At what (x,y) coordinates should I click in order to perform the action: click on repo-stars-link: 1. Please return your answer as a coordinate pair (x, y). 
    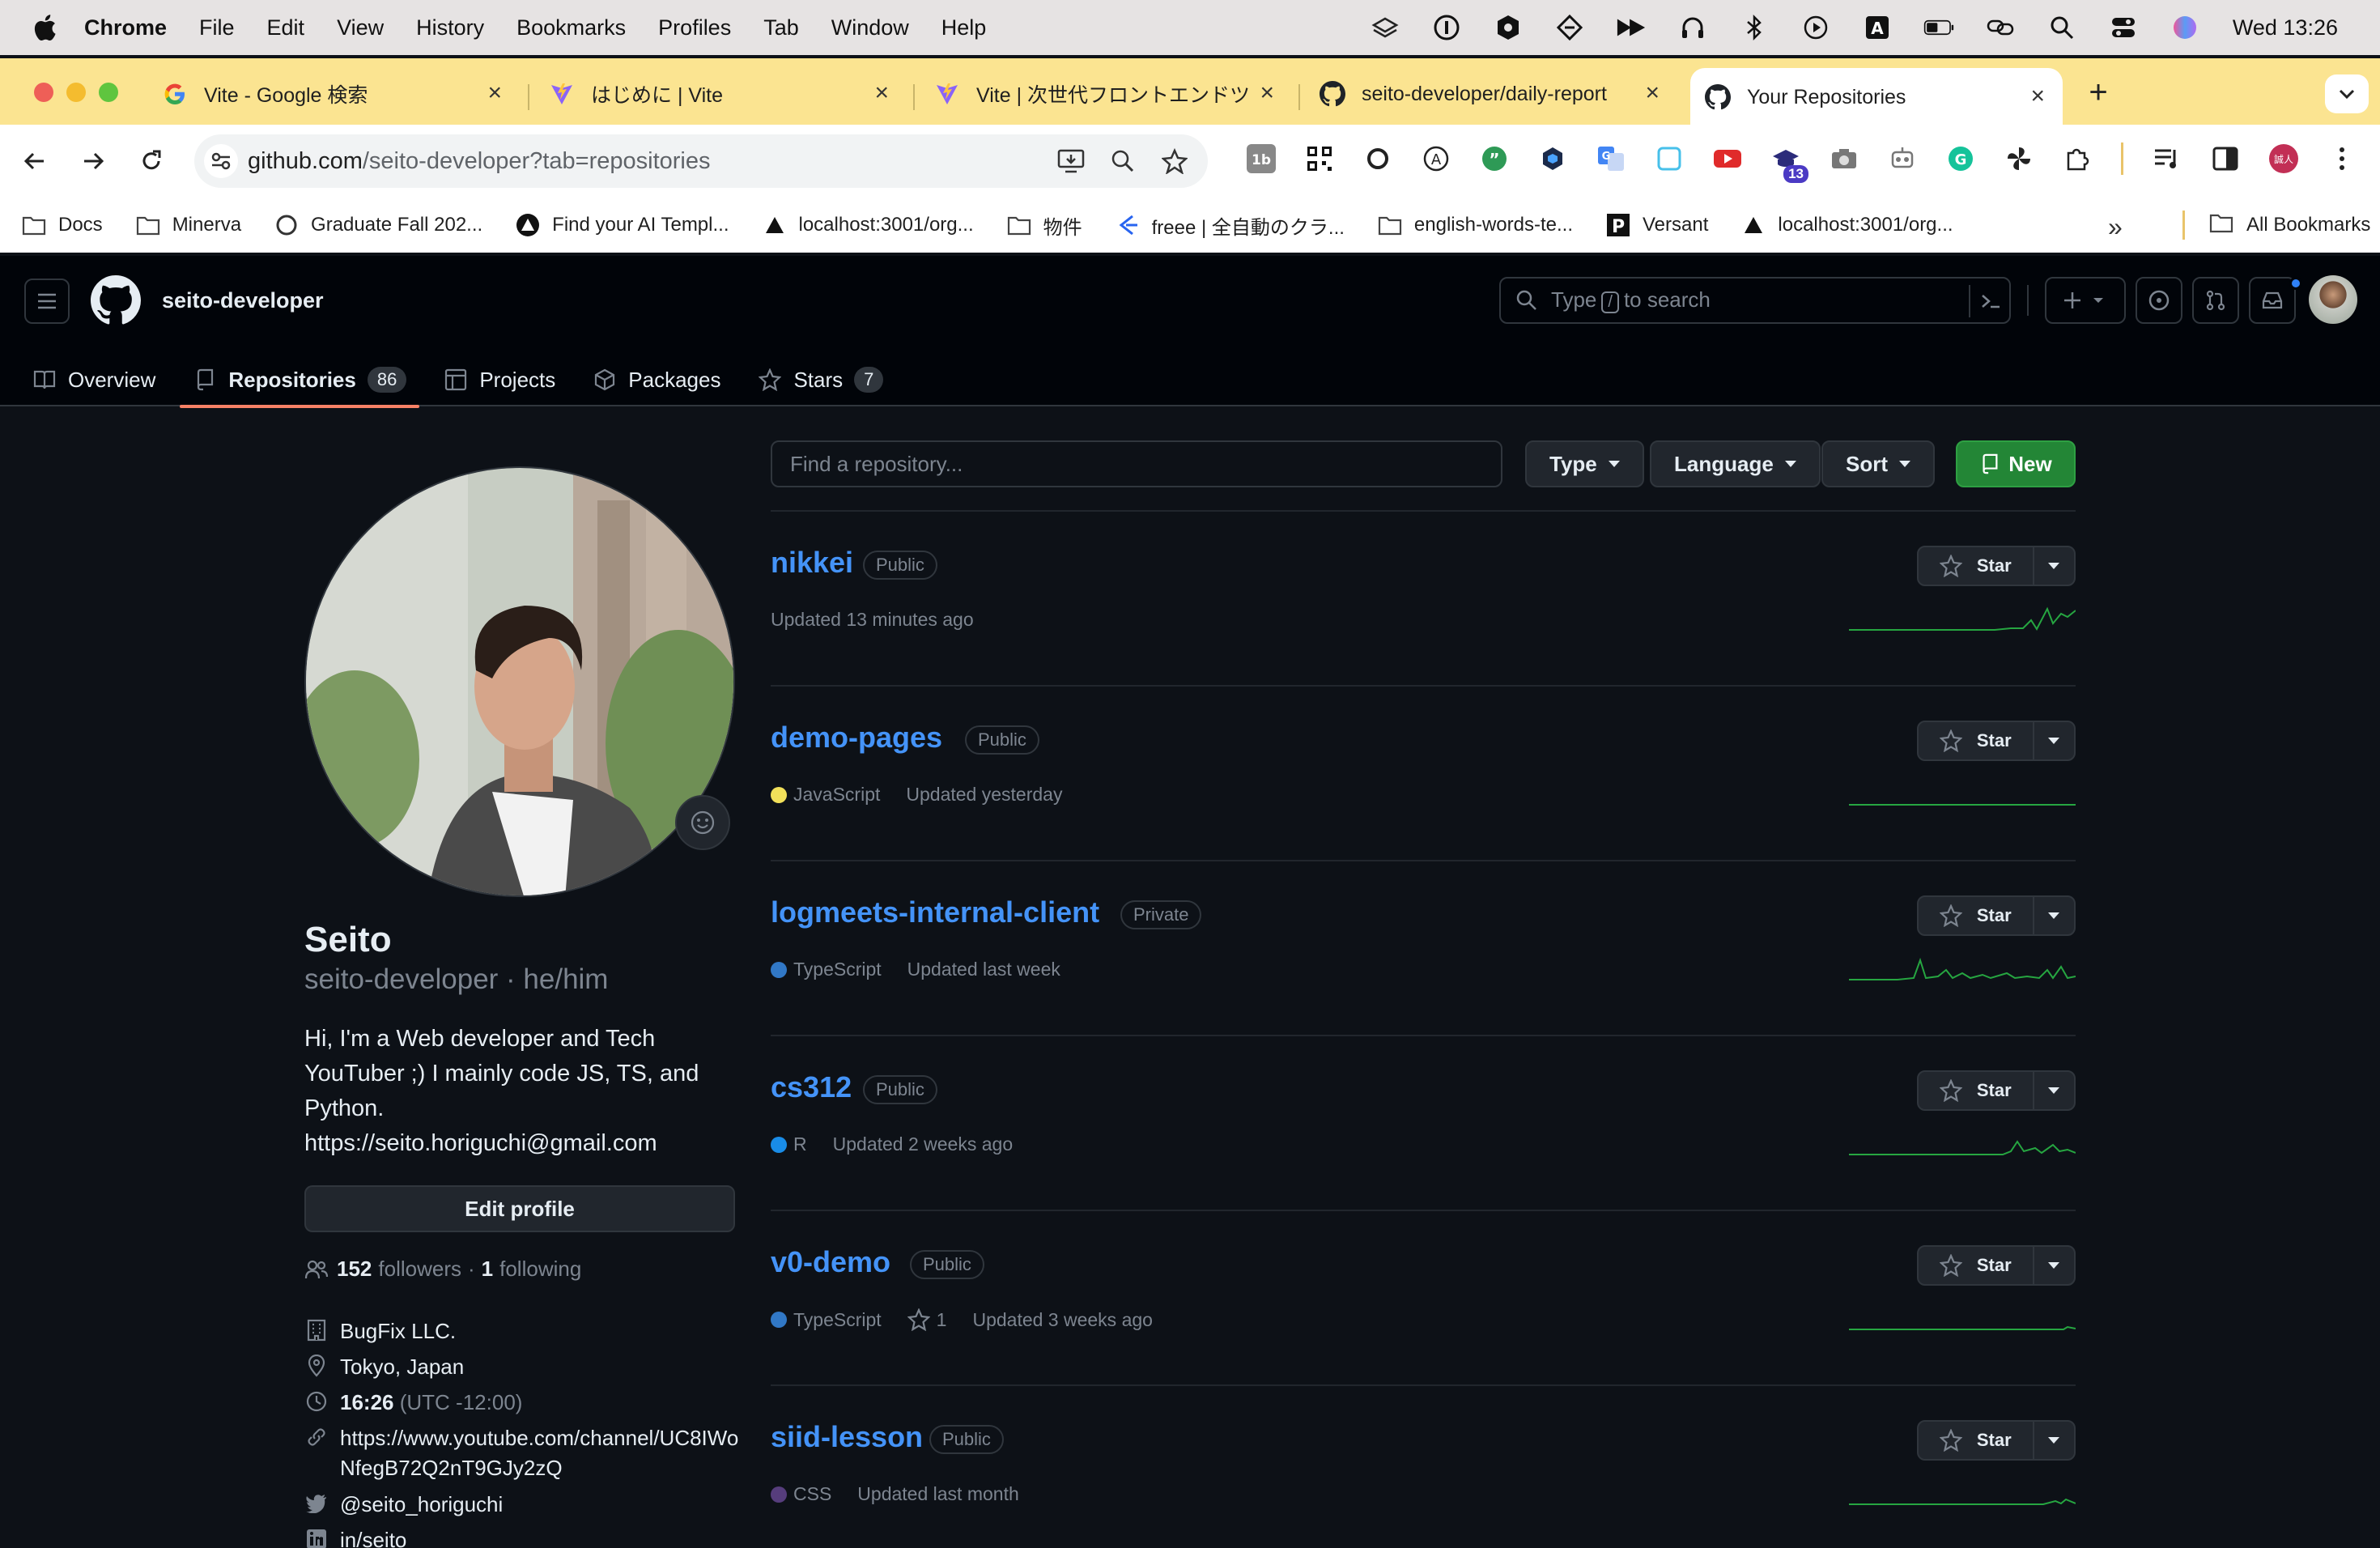
    Looking at the image, I should click on (926, 1319).